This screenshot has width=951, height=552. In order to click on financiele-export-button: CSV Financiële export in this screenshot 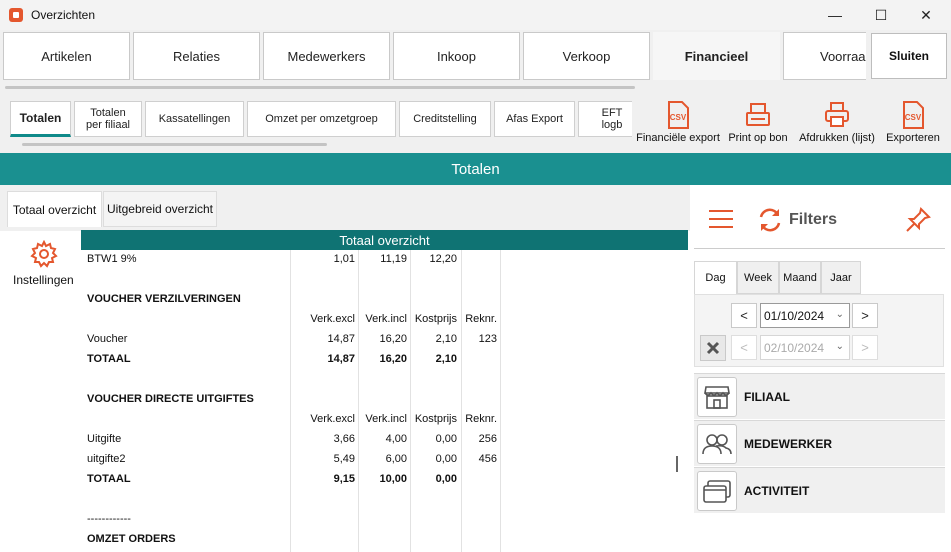, I will do `click(678, 122)`.